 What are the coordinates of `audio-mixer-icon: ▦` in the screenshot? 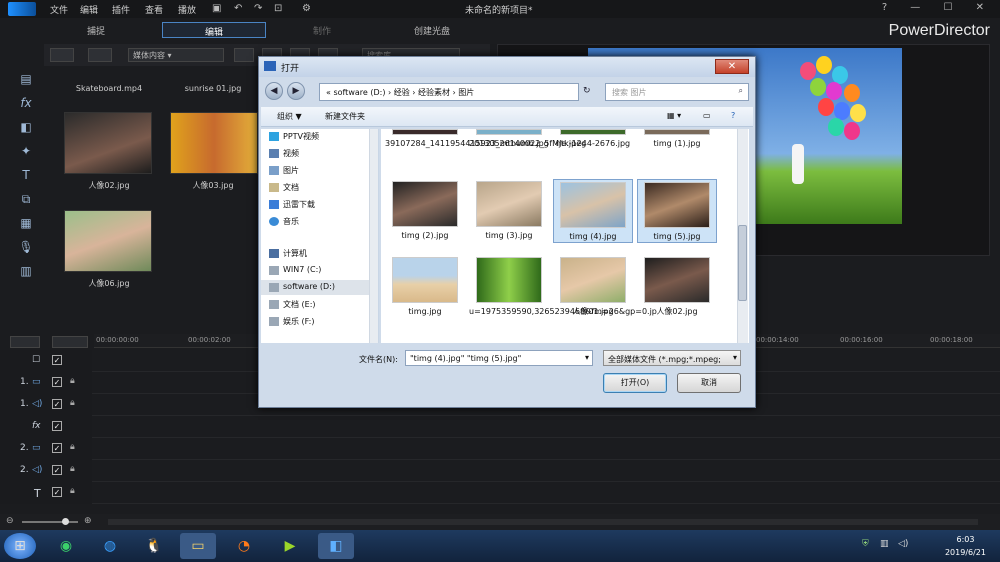 It's located at (26, 224).